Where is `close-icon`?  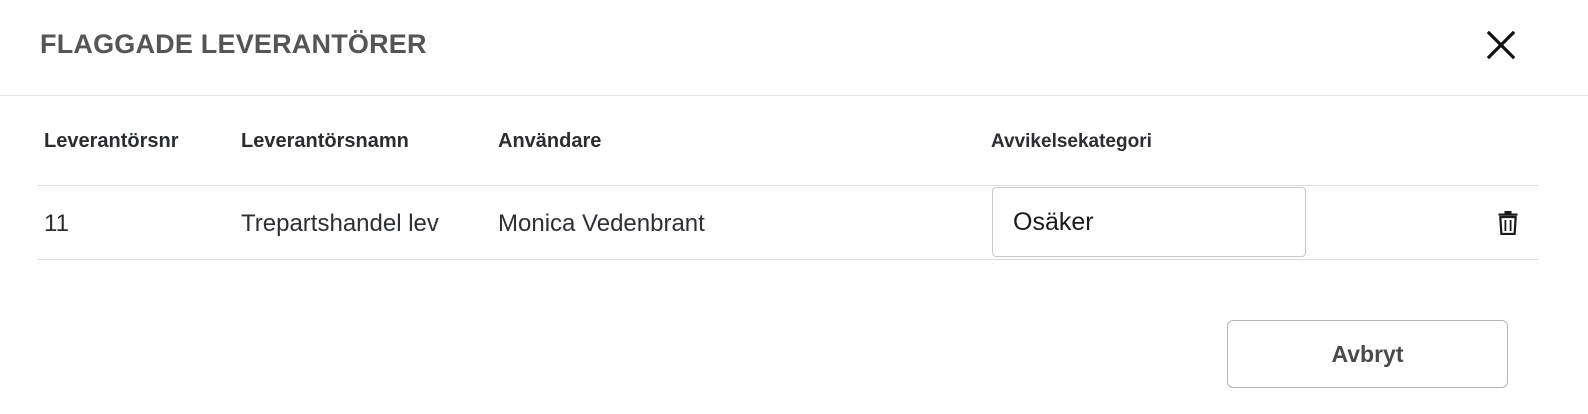
close-icon is located at coordinates (1501, 45).